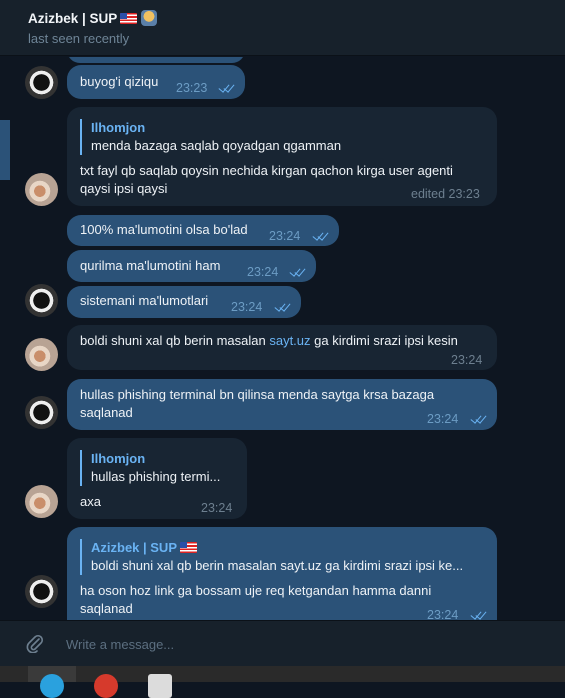 This screenshot has height=698, width=565. What do you see at coordinates (282, 28) in the screenshot?
I see `chat-header: Azizbek | SUP last seen recently` at bounding box center [282, 28].